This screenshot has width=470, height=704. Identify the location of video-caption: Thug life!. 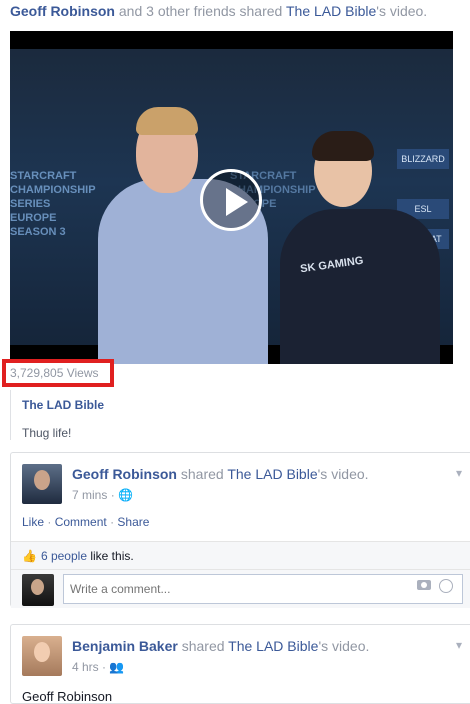
(47, 433).